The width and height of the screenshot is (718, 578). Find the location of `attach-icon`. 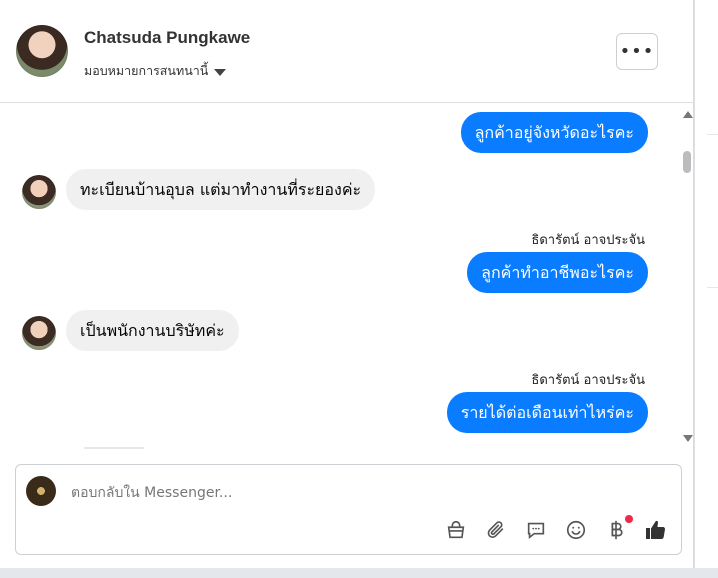

attach-icon is located at coordinates (496, 530).